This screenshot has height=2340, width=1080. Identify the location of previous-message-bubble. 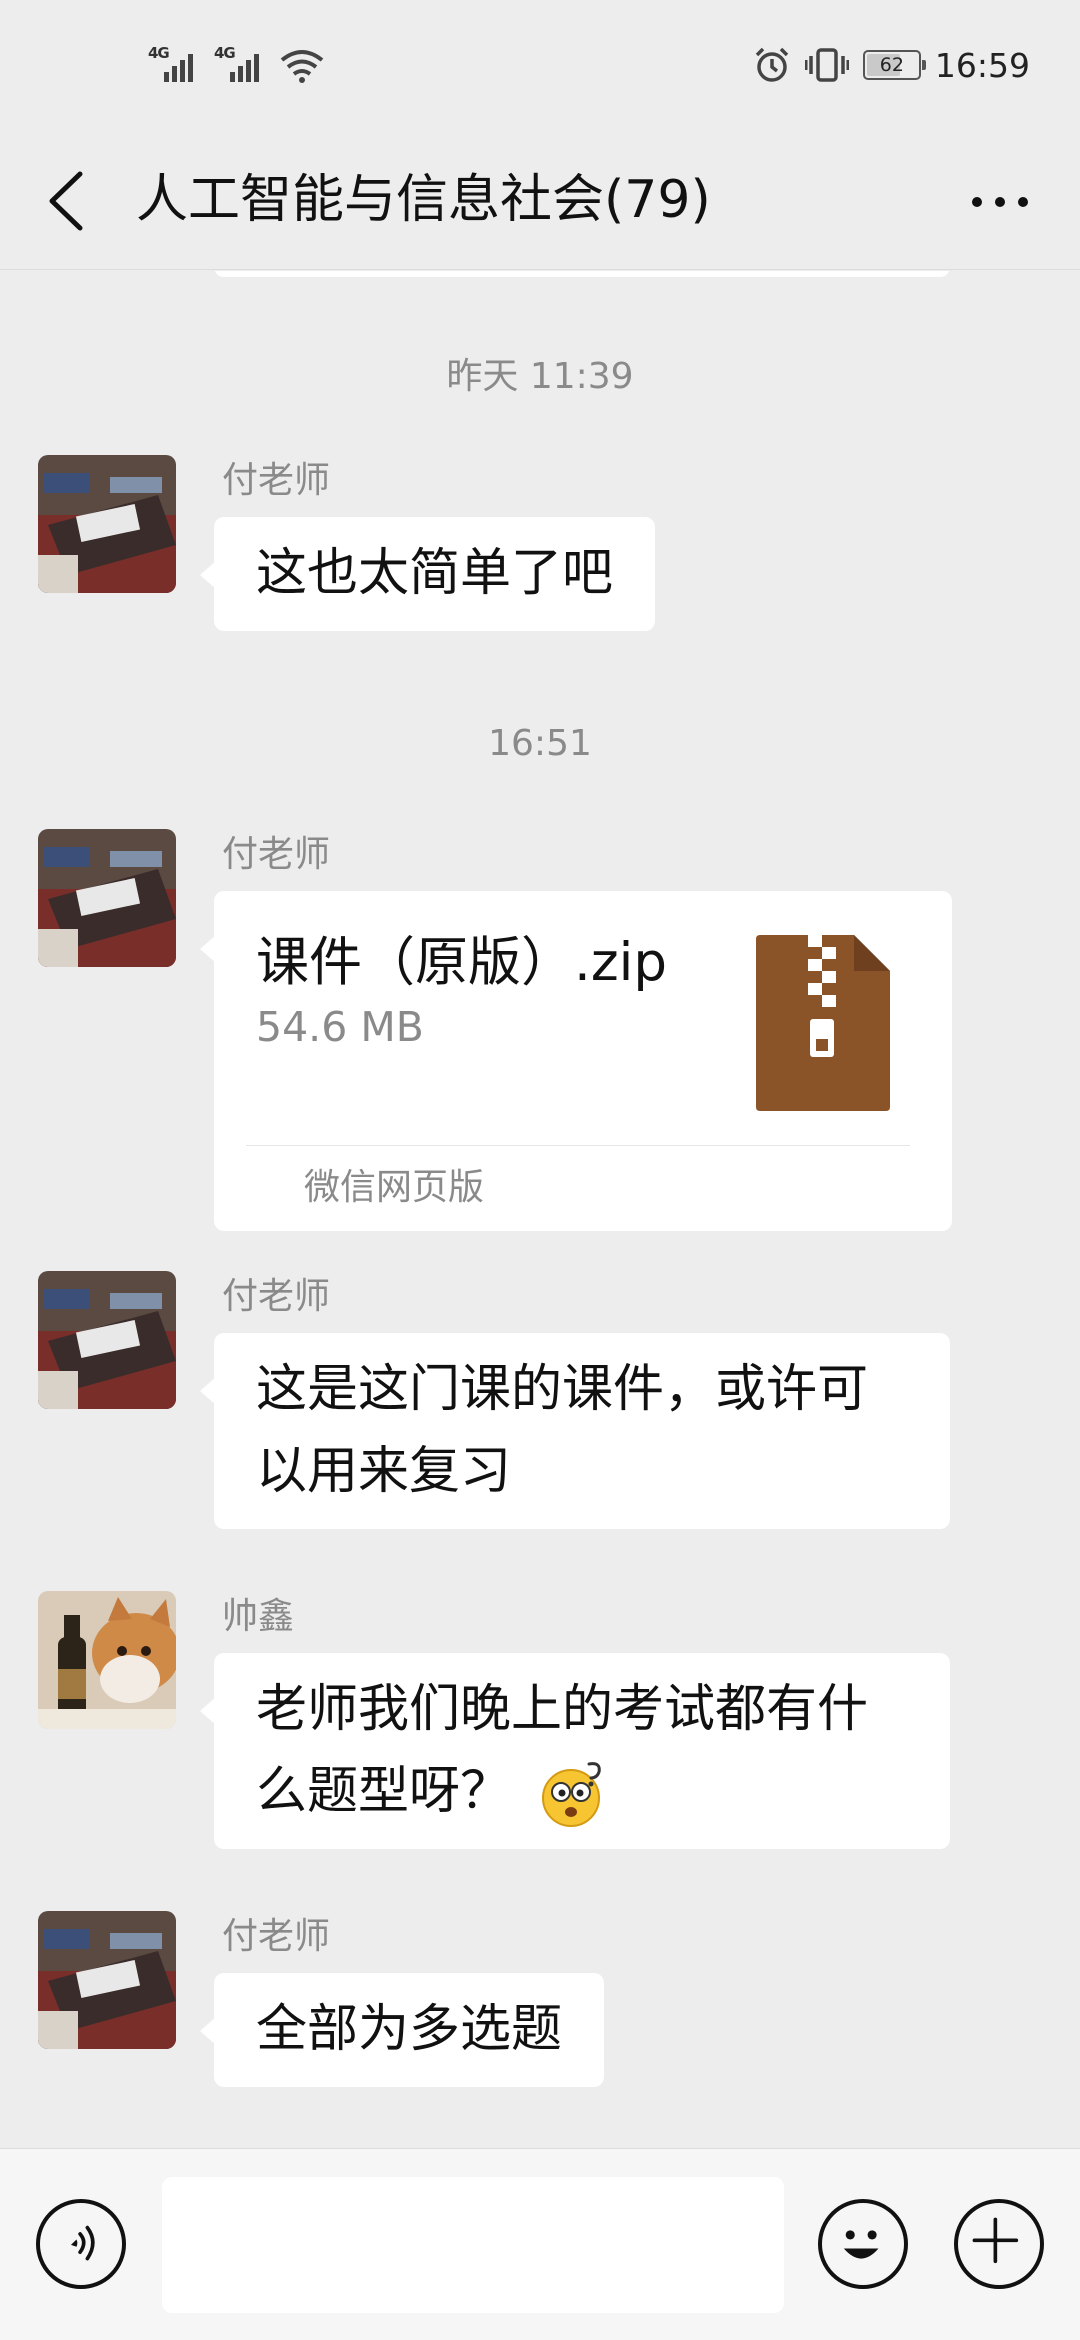
(582, 274).